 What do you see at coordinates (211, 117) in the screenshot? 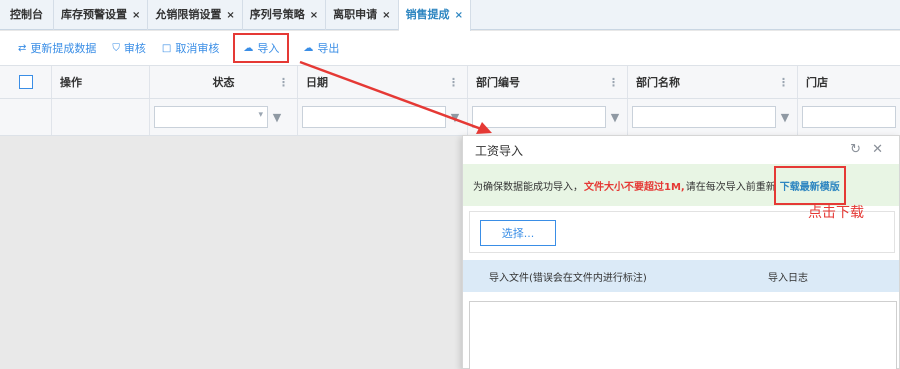
I see `status-filter-select: ▾` at bounding box center [211, 117].